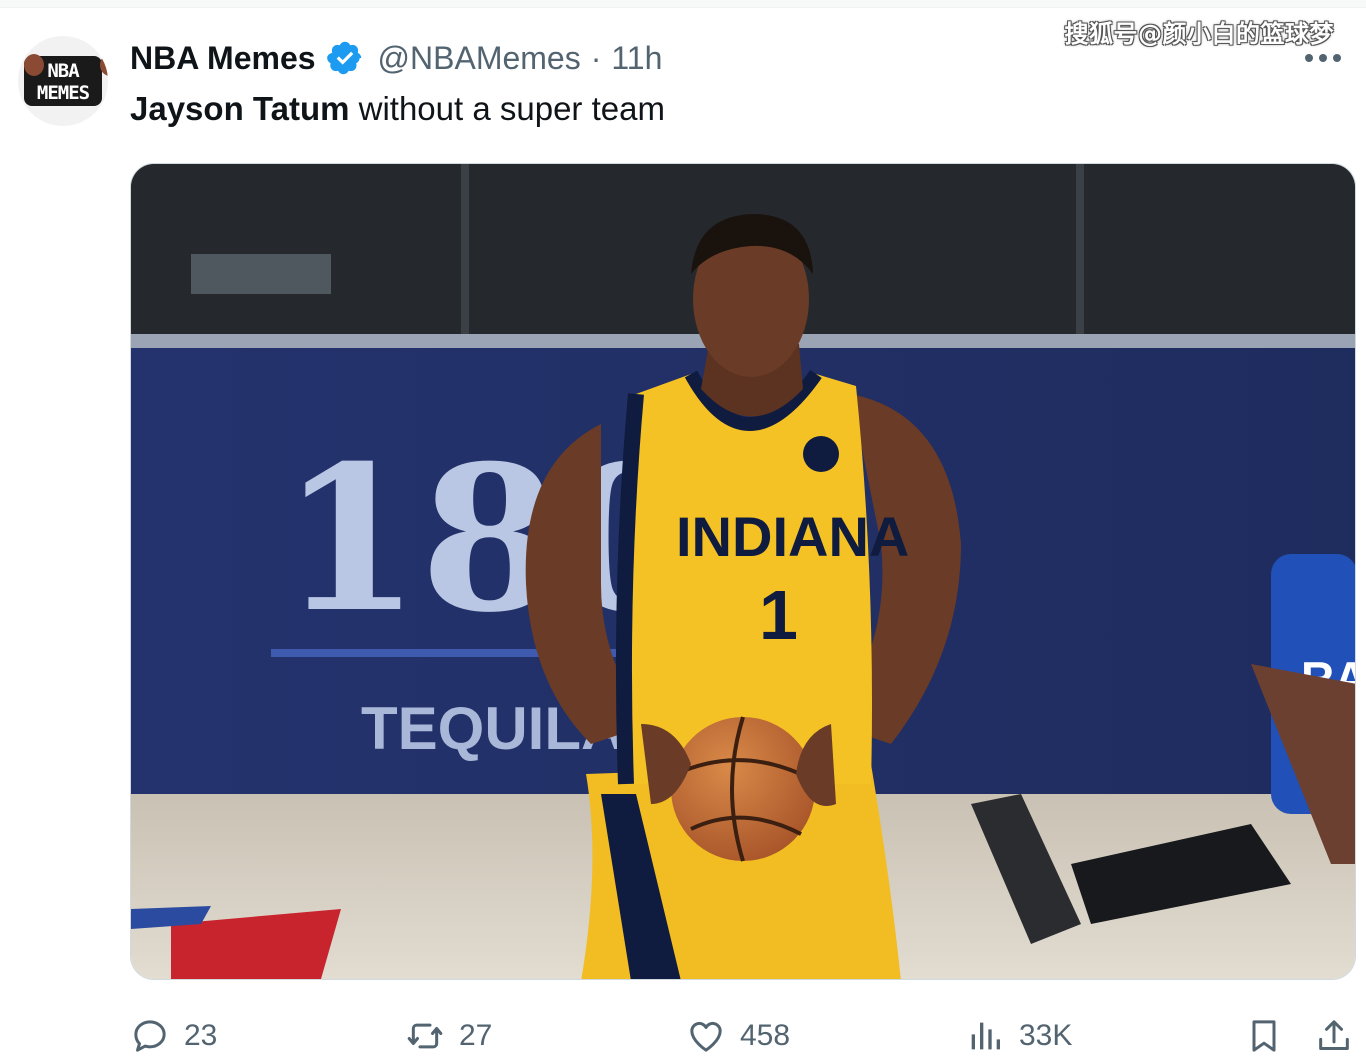  What do you see at coordinates (240, 108) in the screenshot?
I see `tweet-text-bold: Jayson Tatum` at bounding box center [240, 108].